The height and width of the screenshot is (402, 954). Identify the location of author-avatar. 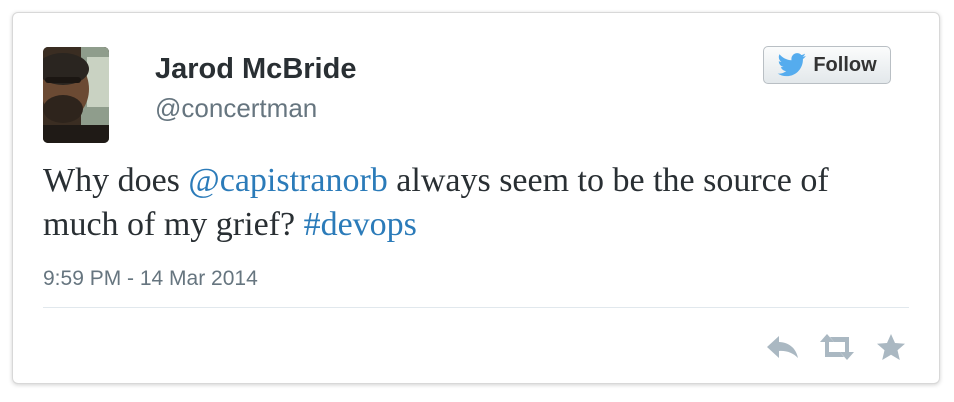
(76, 95).